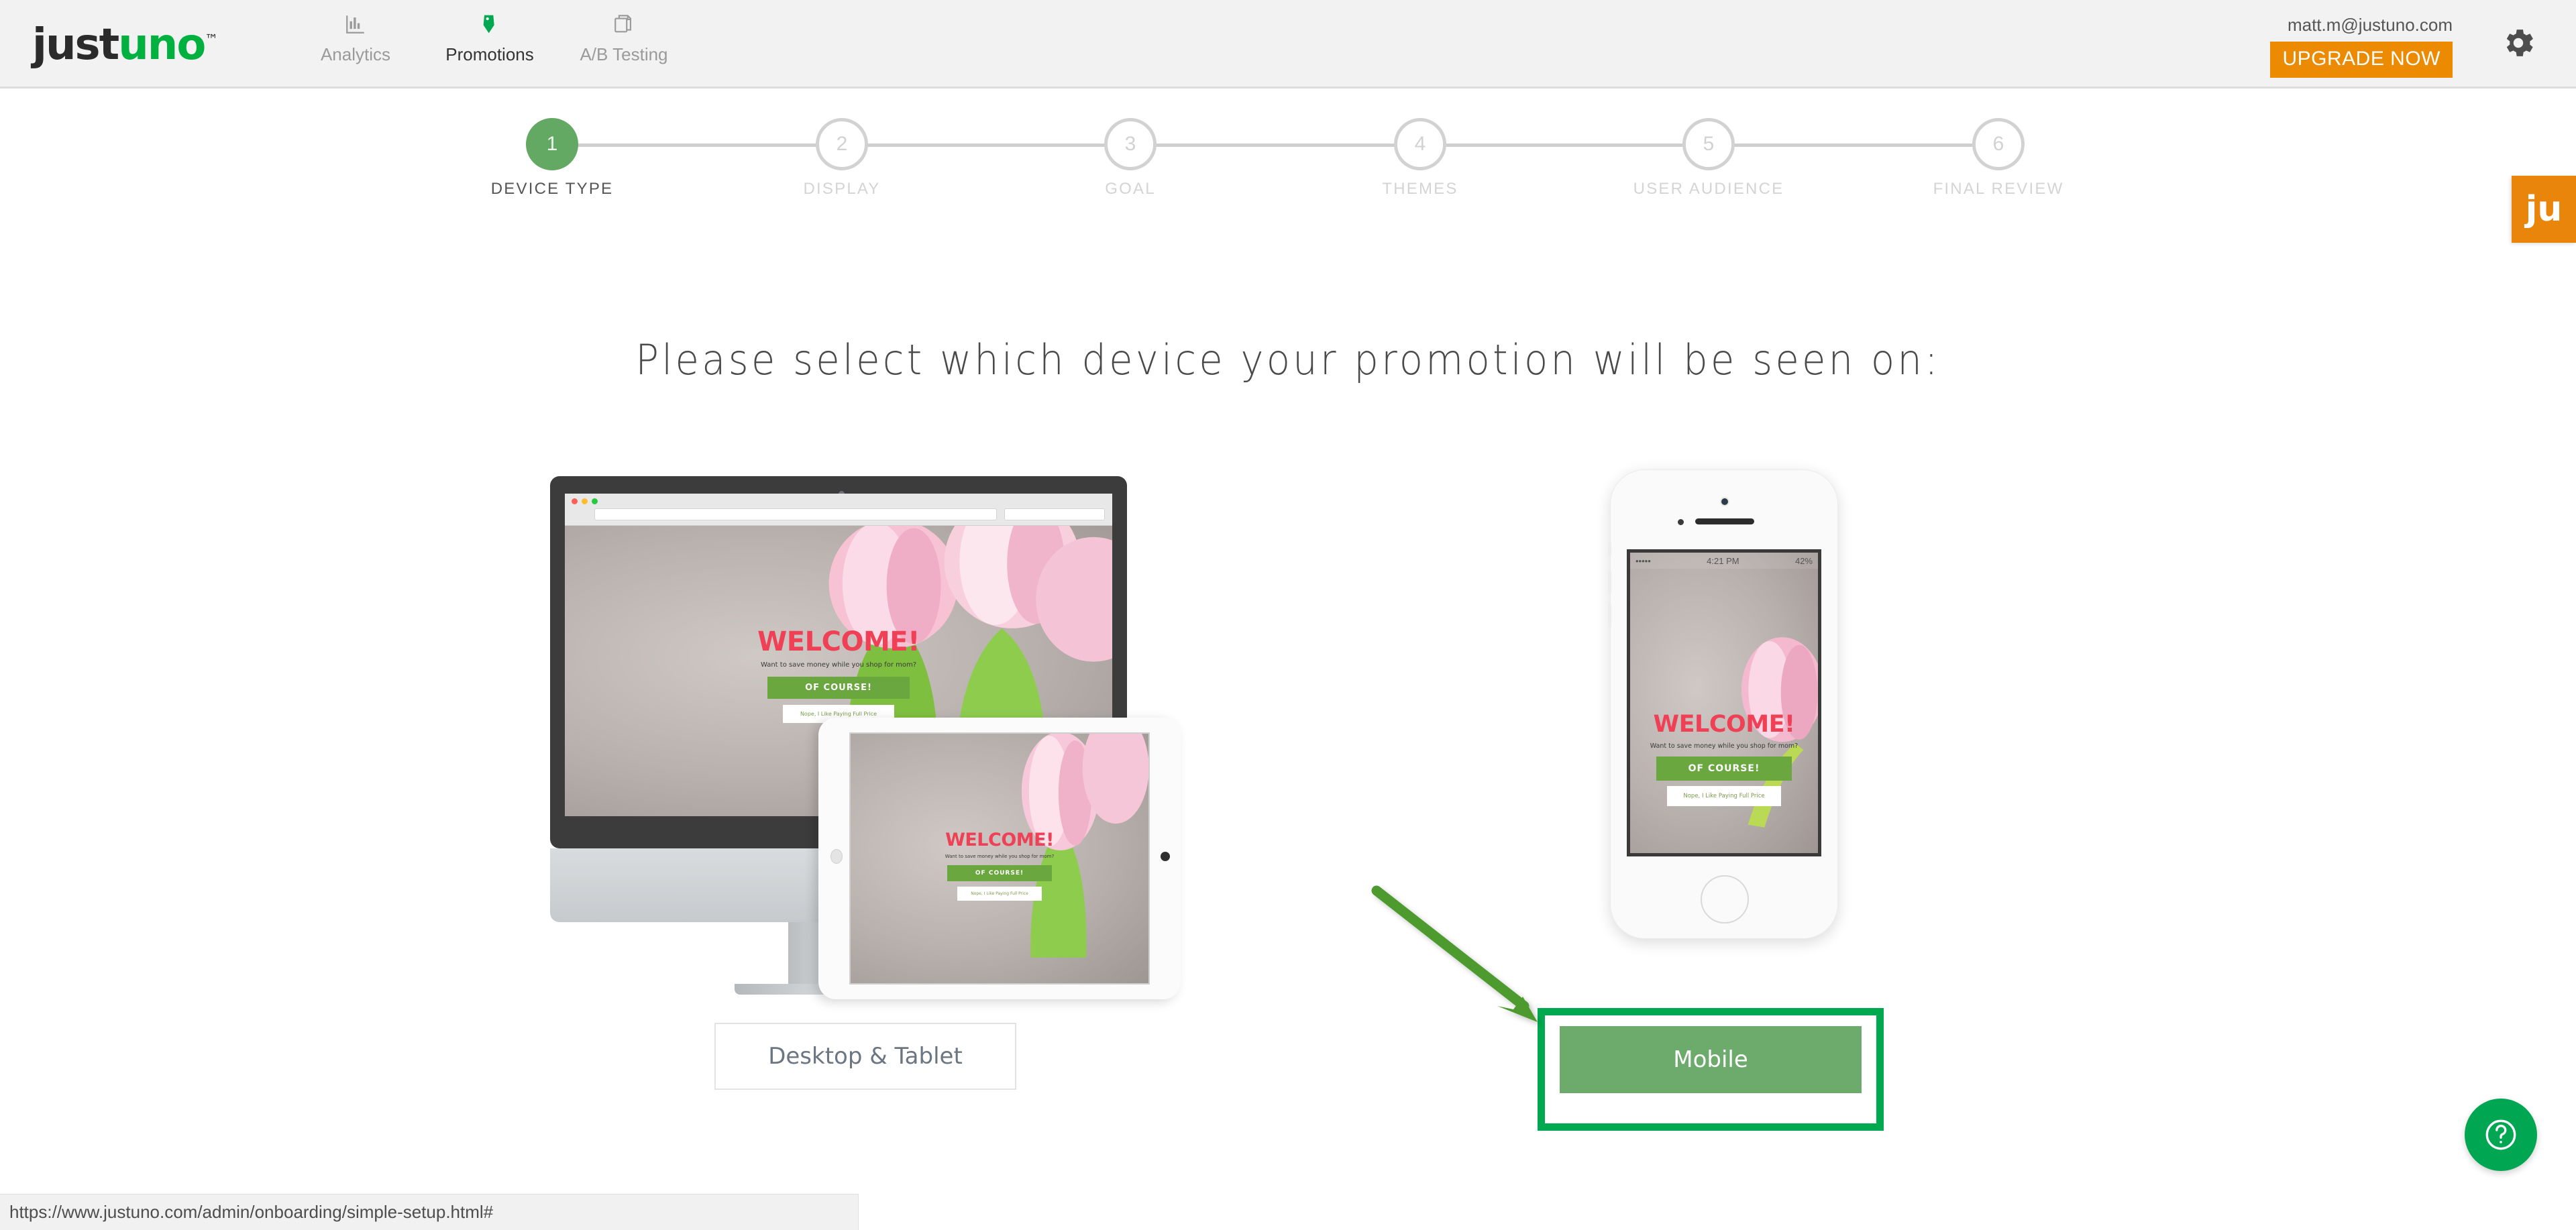 This screenshot has width=2576, height=1230. I want to click on nav-item-ab-testing-label: A/B Testing, so click(624, 54).